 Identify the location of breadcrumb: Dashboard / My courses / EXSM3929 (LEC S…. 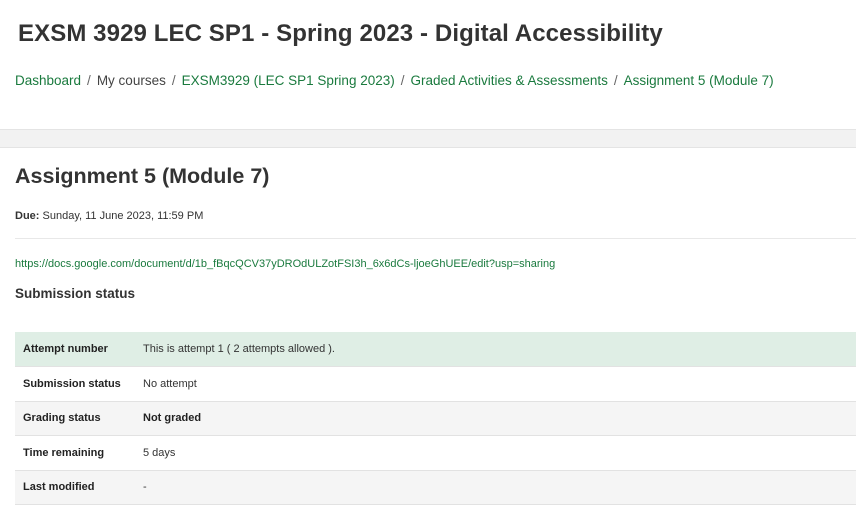
(394, 80).